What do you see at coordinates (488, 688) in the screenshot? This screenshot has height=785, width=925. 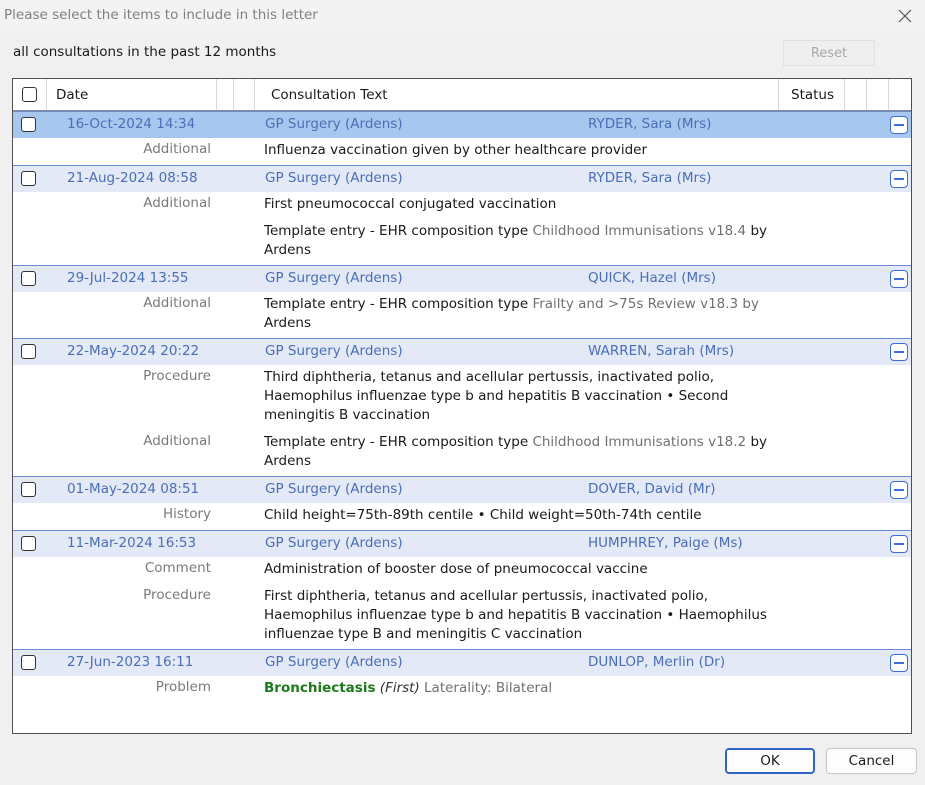 I see `problem-detail: Laterality: Bilateral` at bounding box center [488, 688].